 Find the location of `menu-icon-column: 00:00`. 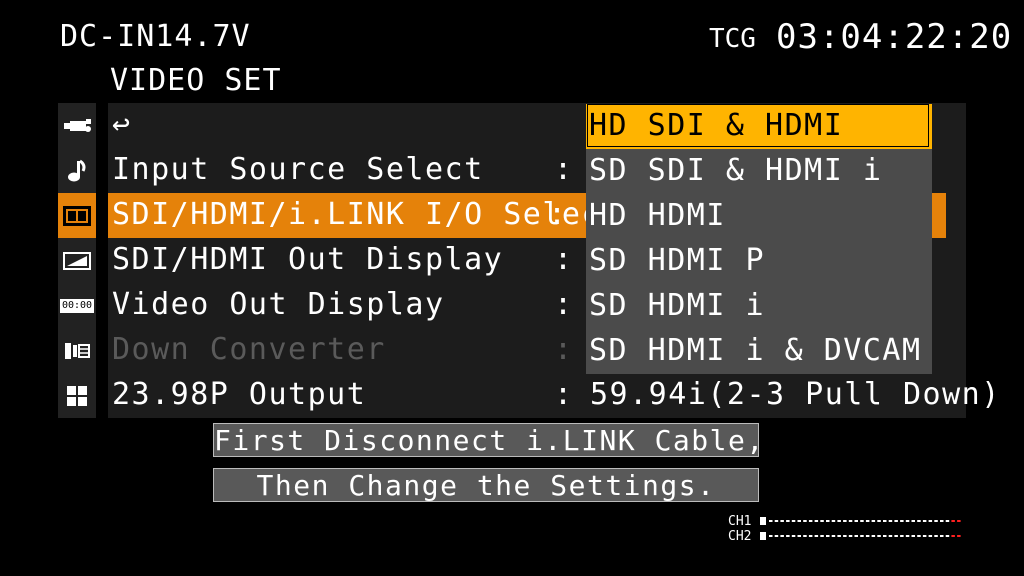

menu-icon-column: 00:00 is located at coordinates (77, 260).